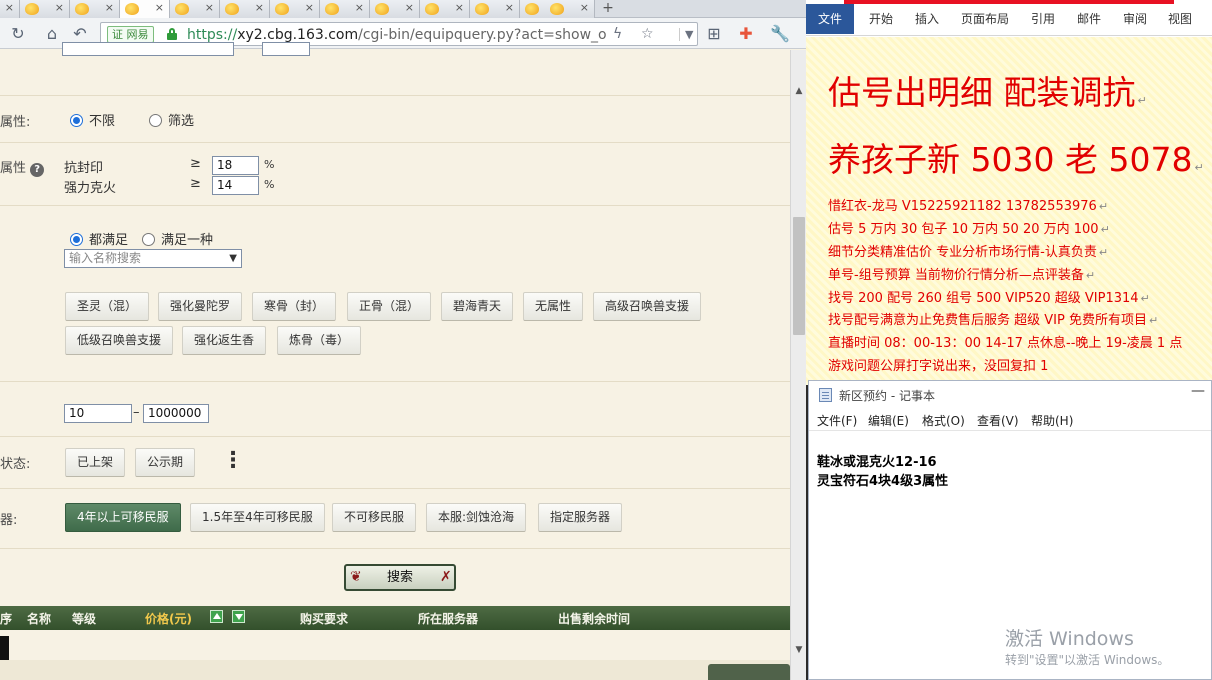 The width and height of the screenshot is (1212, 680). Describe the element at coordinates (446, 577) in the screenshot. I see `ornament-right-icon: ✗` at that location.